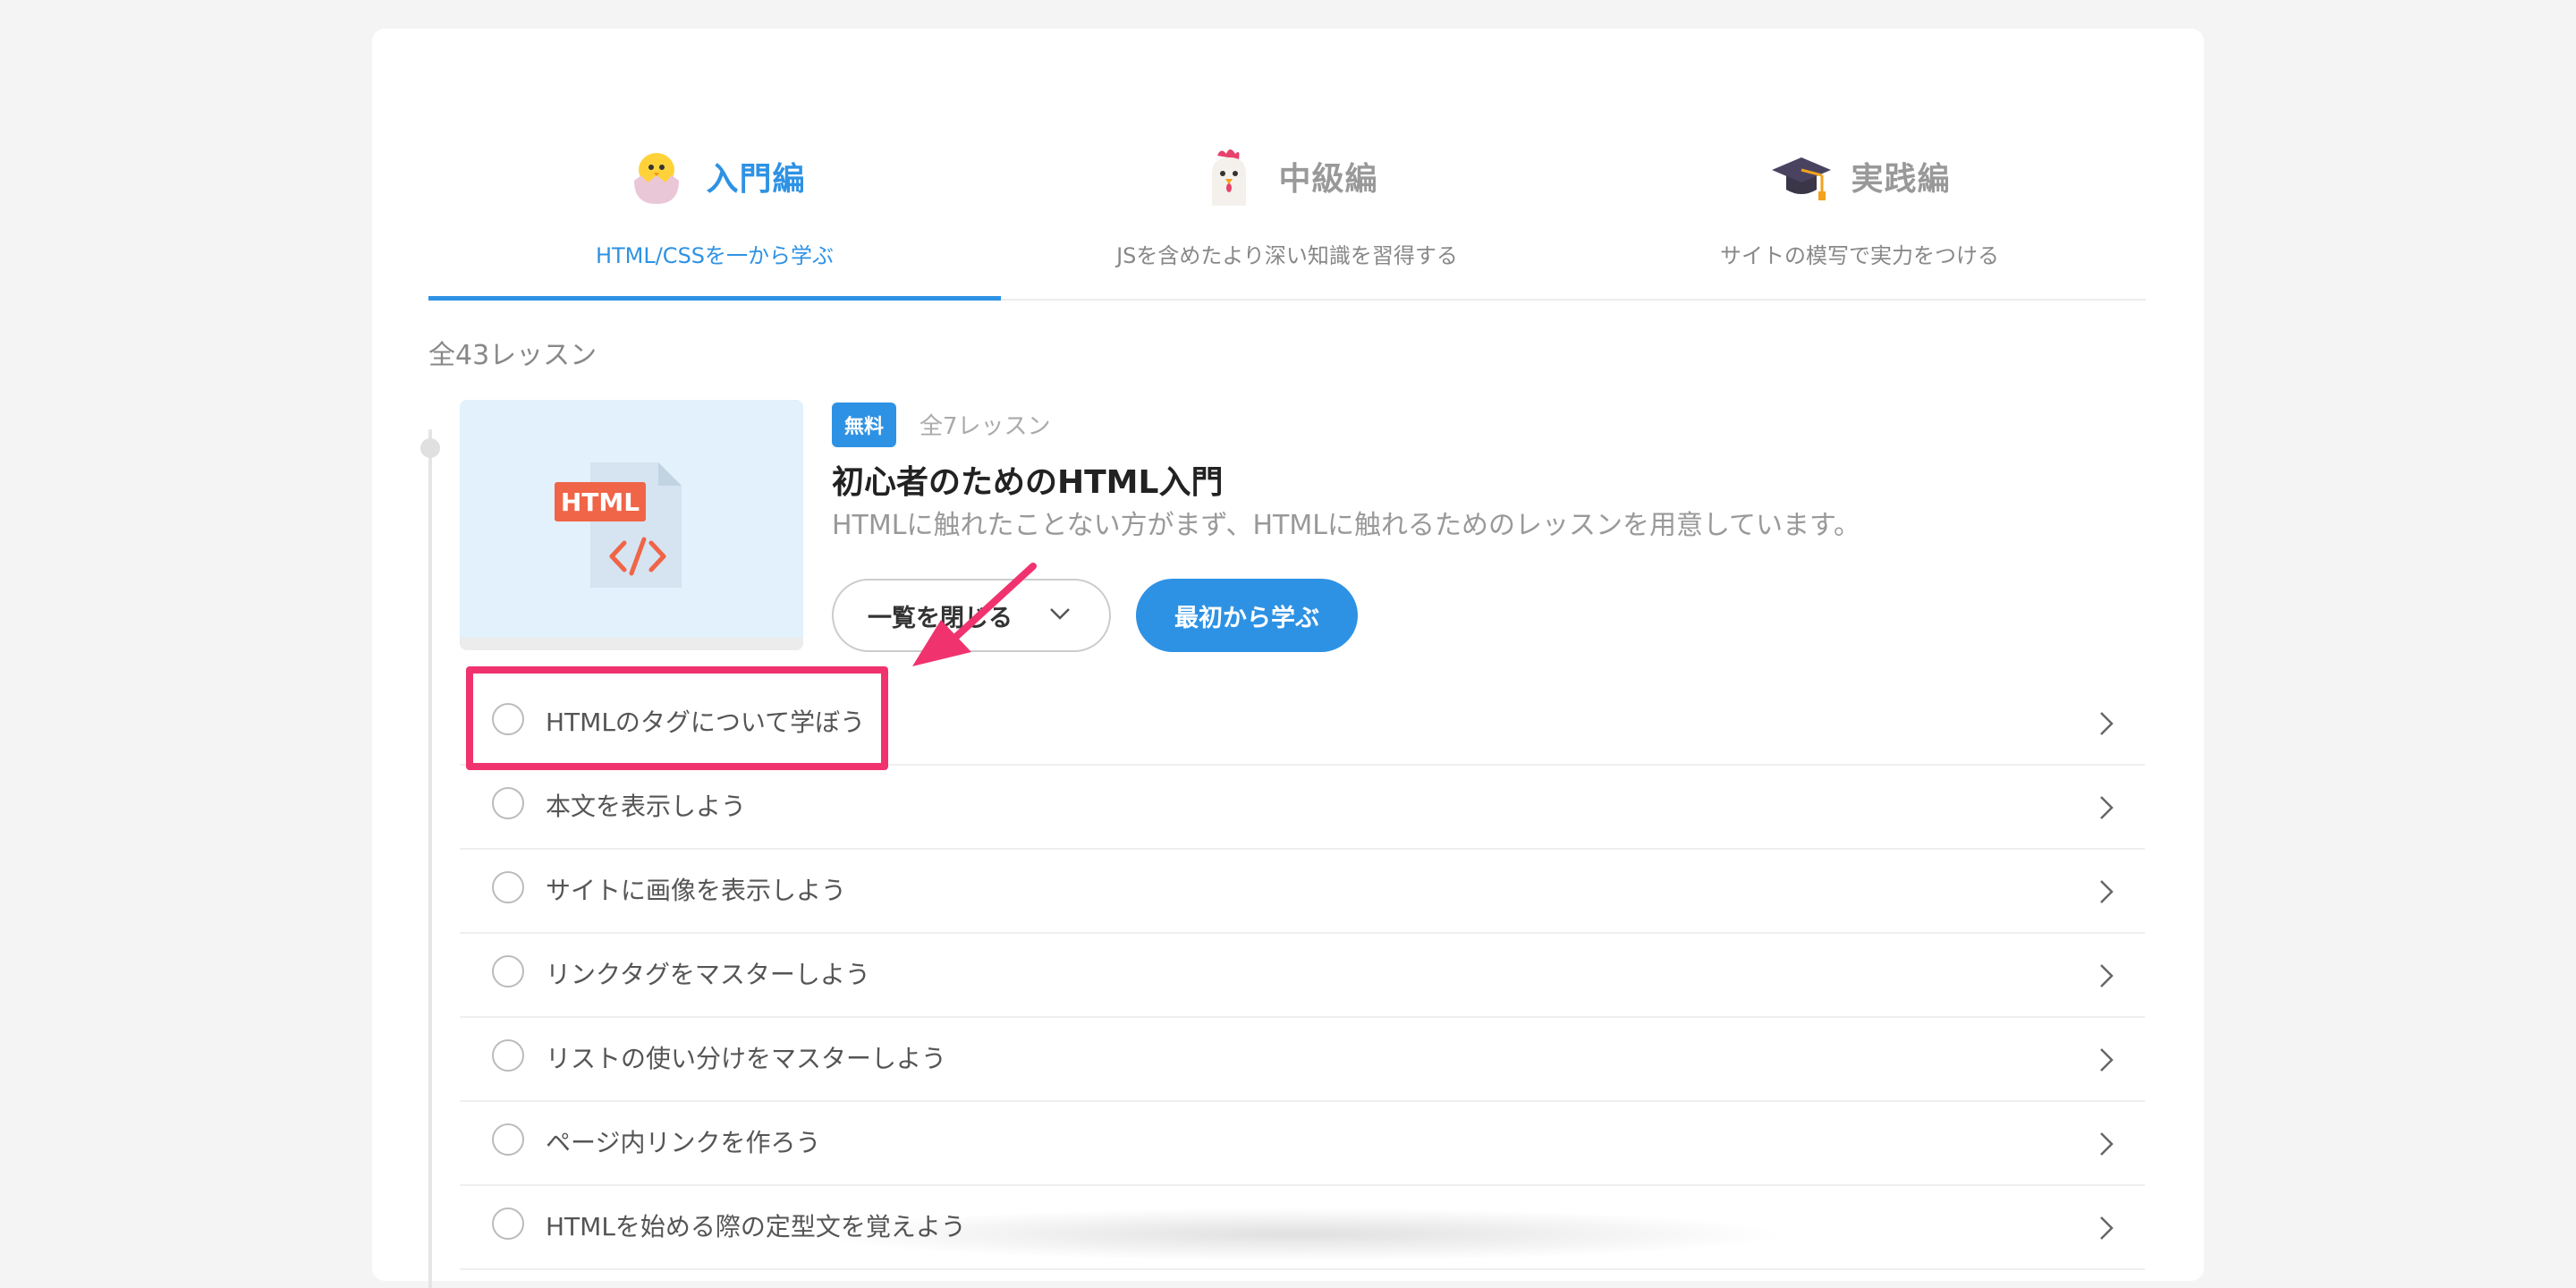 The width and height of the screenshot is (2576, 1288). I want to click on thumbnail-label: HTML, so click(600, 502).